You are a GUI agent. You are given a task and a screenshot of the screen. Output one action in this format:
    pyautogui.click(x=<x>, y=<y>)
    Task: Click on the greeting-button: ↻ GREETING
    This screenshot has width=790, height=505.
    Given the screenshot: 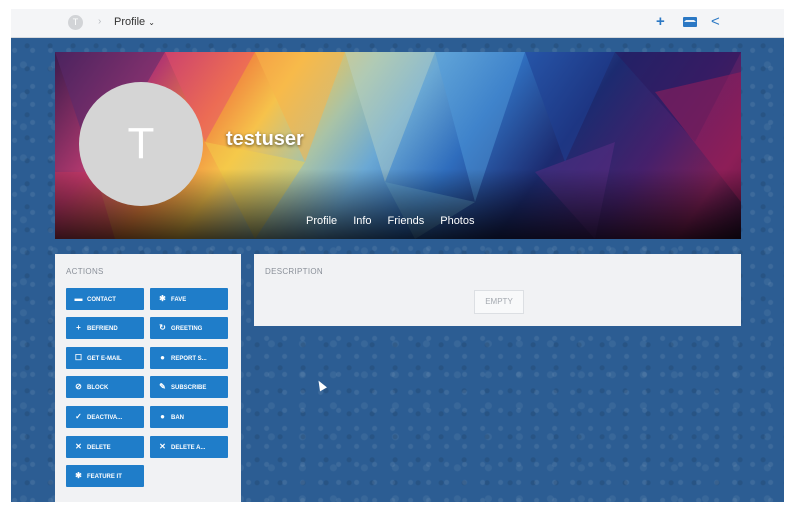 What is the action you would take?
    pyautogui.click(x=189, y=328)
    